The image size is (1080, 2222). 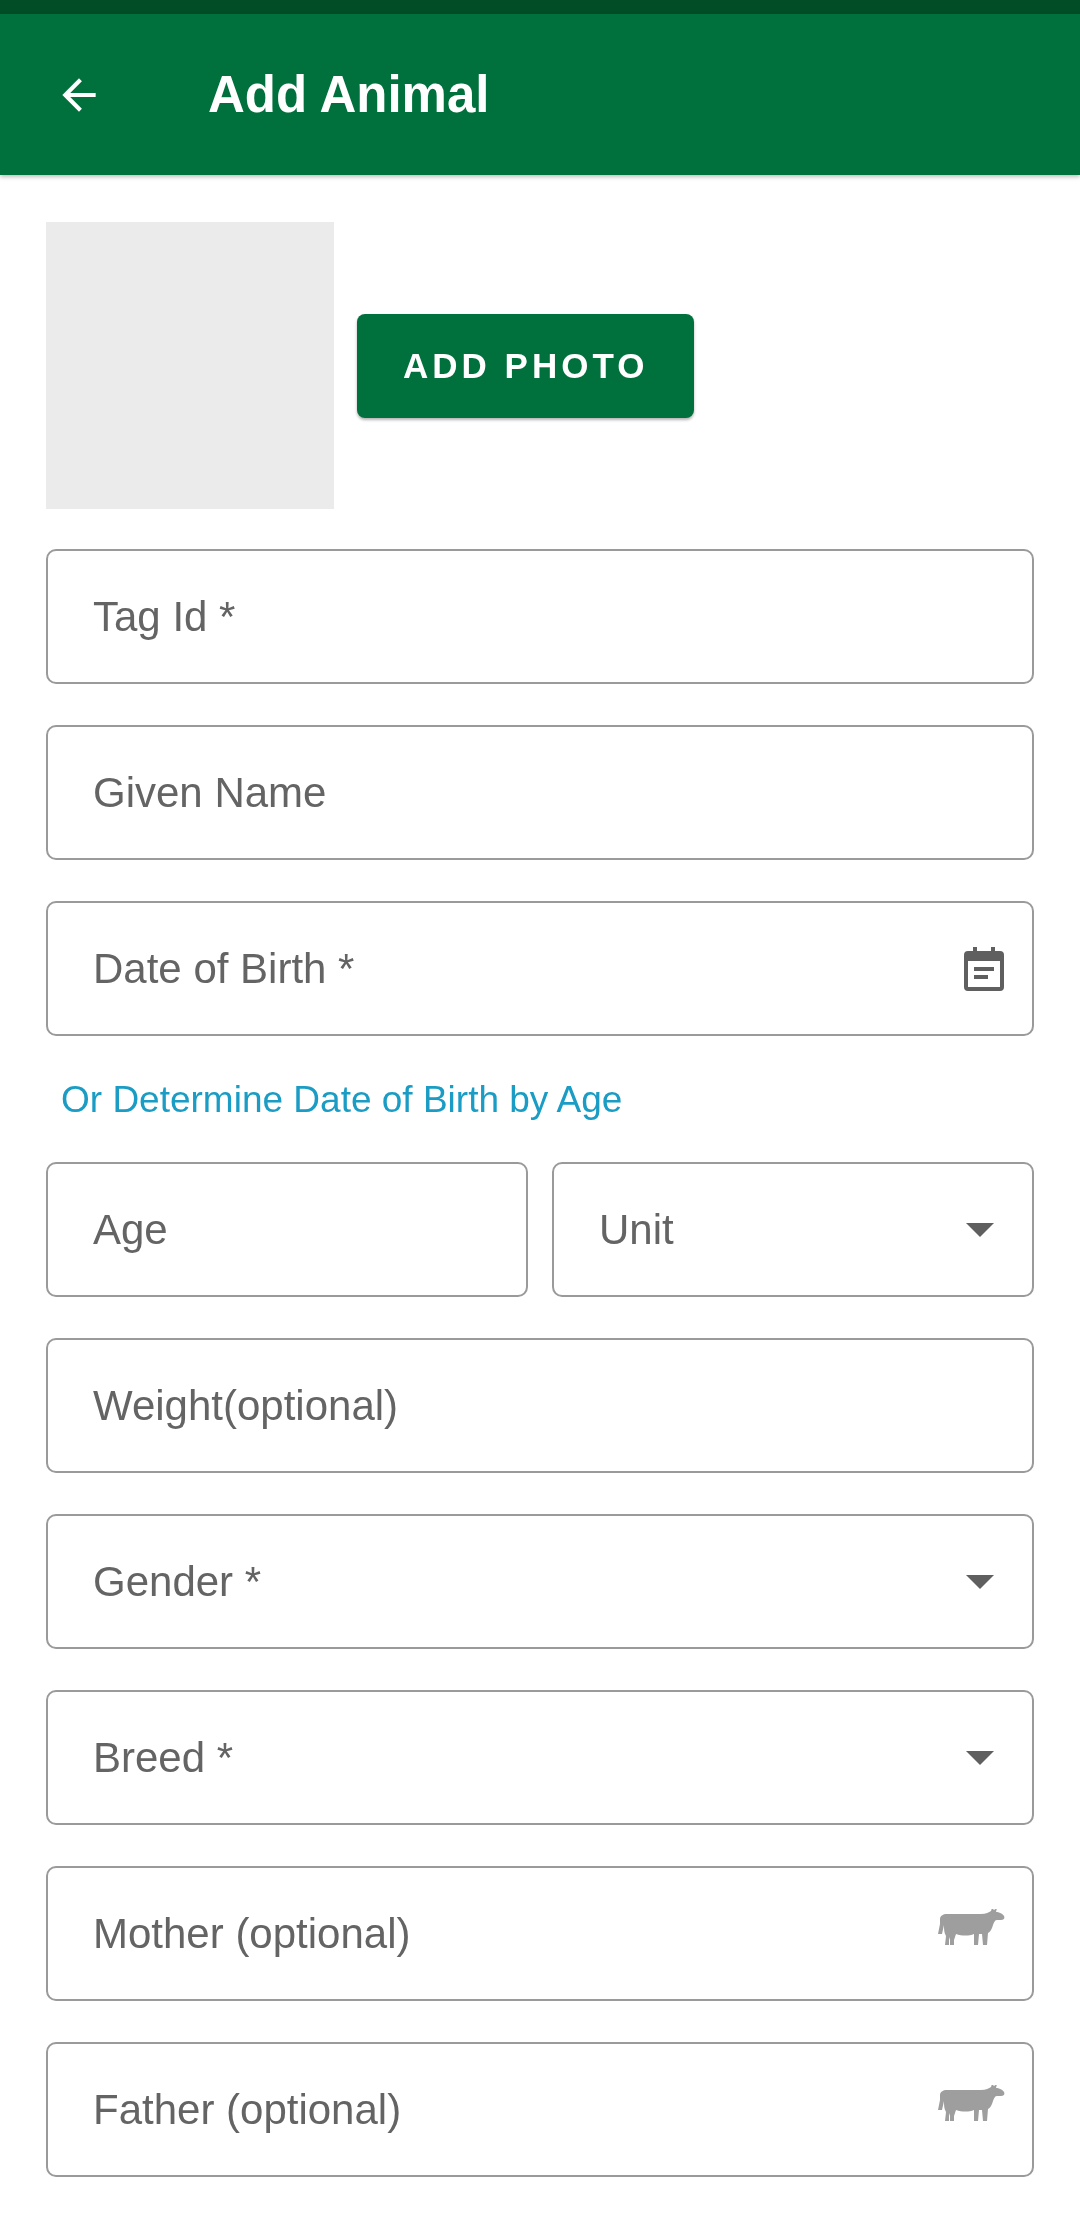 What do you see at coordinates (349, 94) in the screenshot?
I see `screen-title: Add Animal` at bounding box center [349, 94].